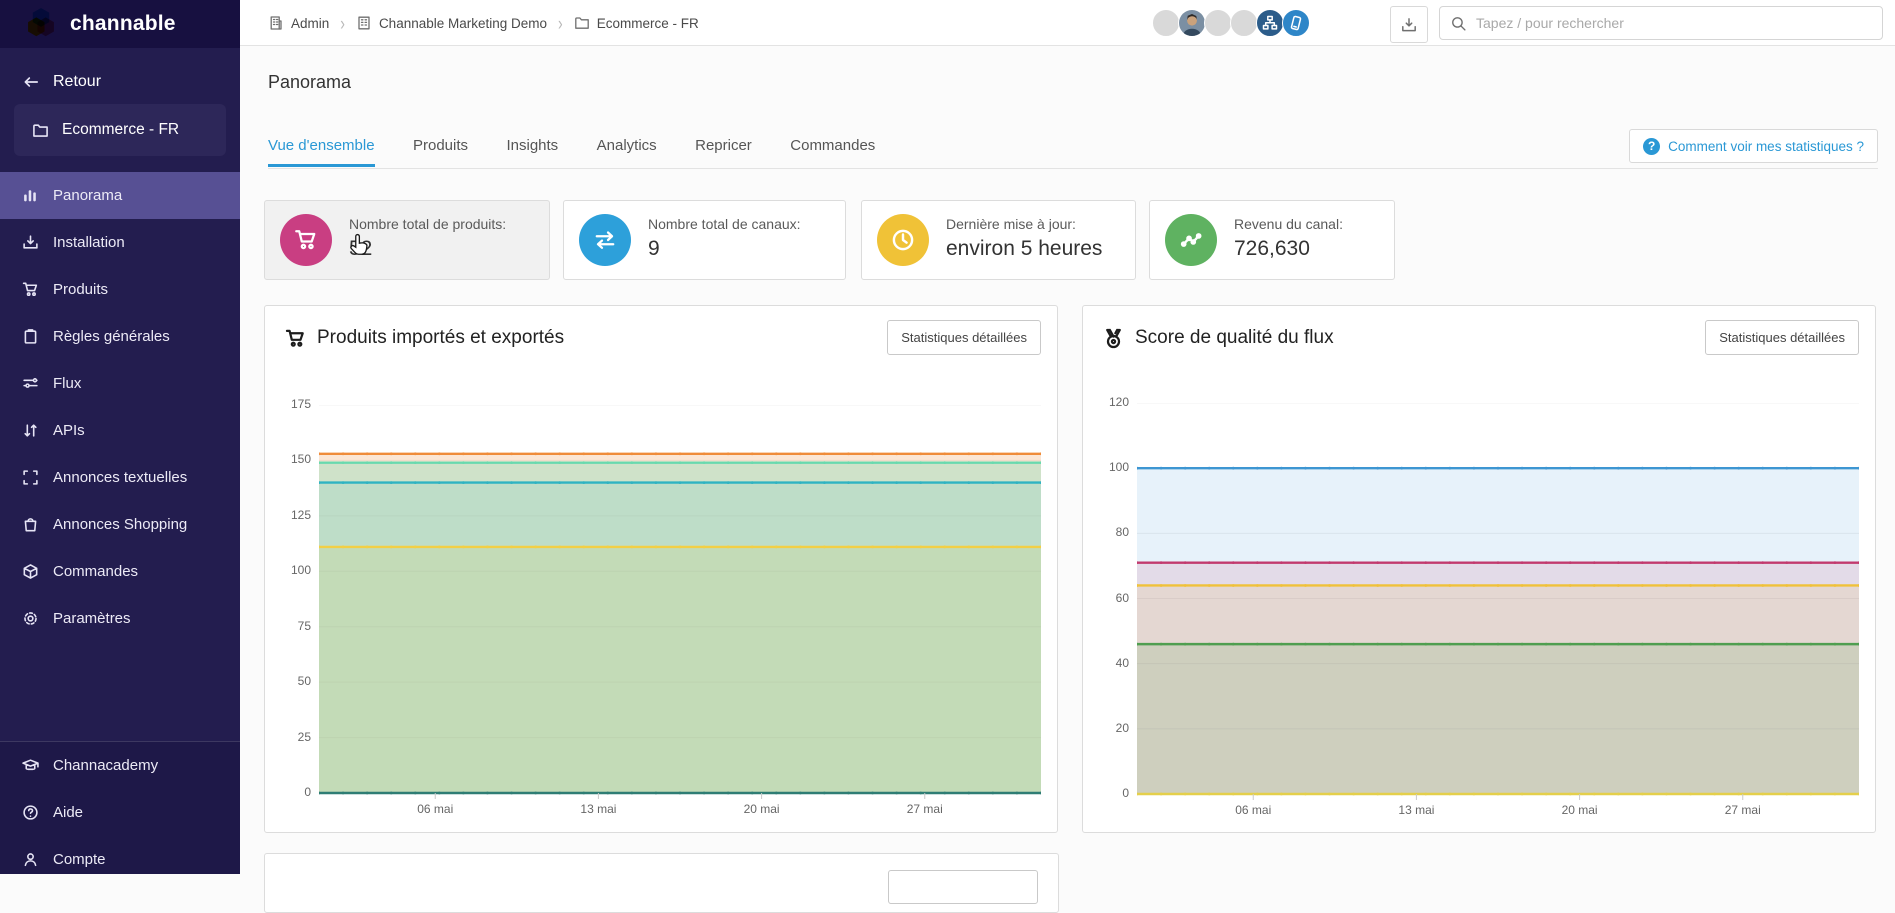 This screenshot has height=913, width=1895. Describe the element at coordinates (1122, 532) in the screenshot. I see `y-axis-tick-label: 80` at that location.